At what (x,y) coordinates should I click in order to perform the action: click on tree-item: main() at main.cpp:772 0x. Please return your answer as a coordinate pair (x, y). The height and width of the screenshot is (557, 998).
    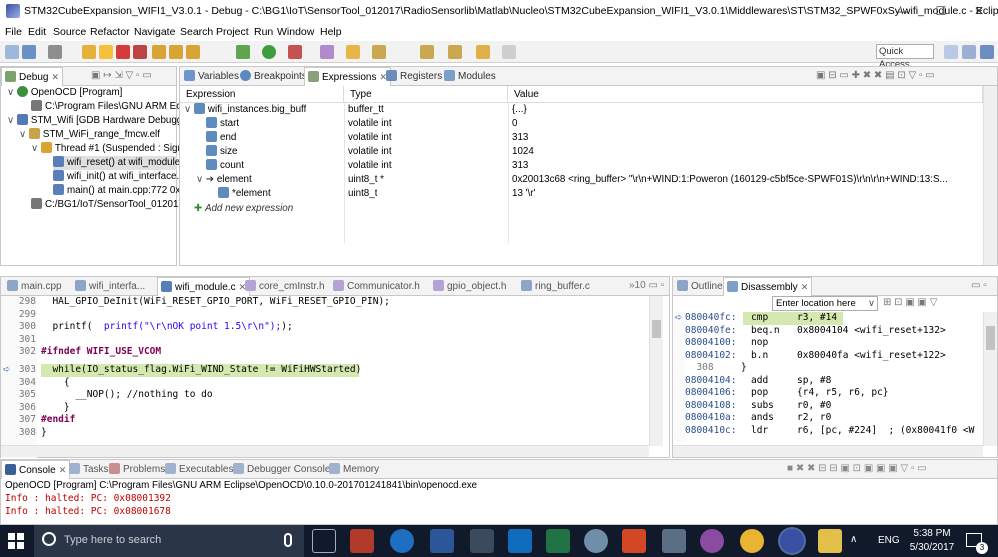
    Looking at the image, I should click on (116, 191).